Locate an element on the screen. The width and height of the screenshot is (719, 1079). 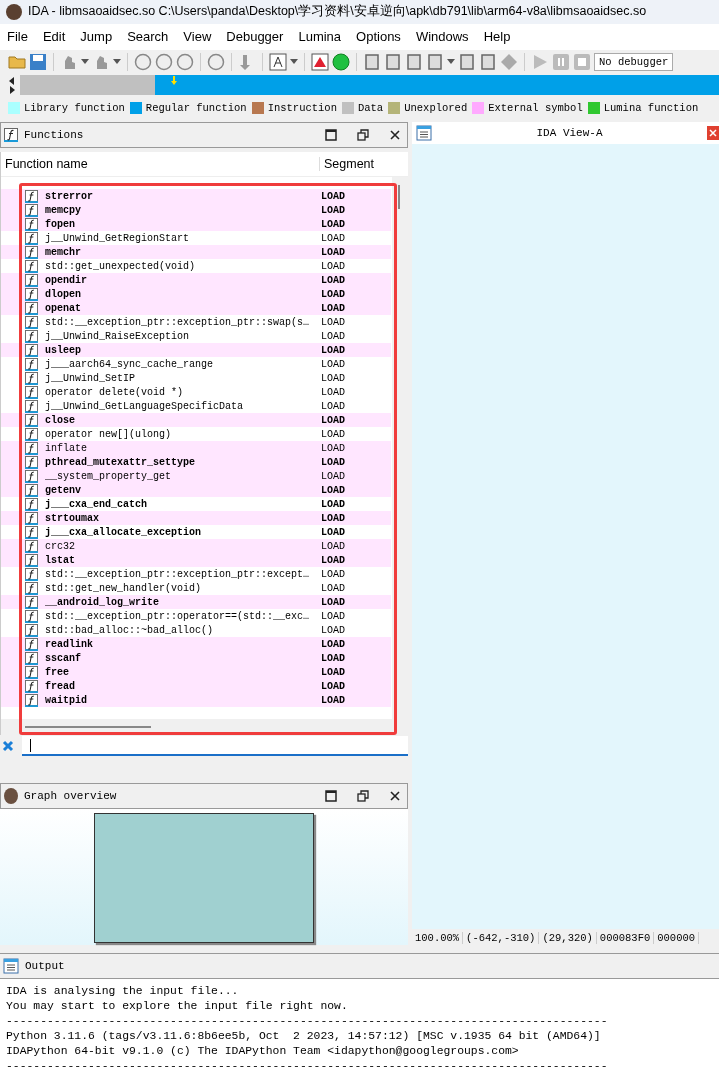
function-name: readlink is located at coordinates (69, 644).